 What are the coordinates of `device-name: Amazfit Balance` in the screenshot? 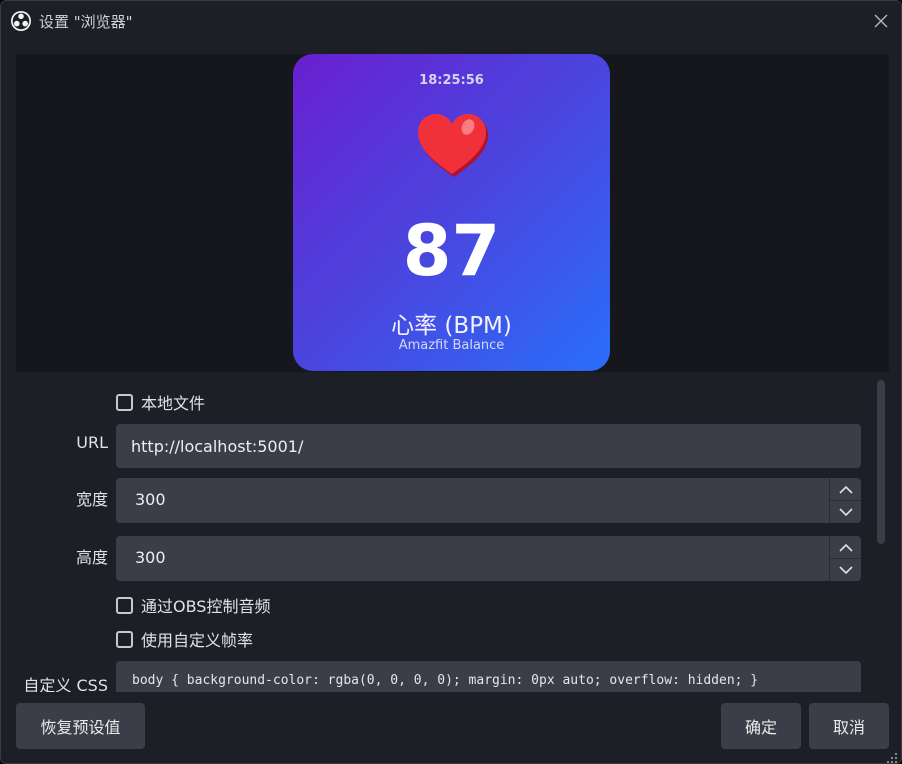 It's located at (451, 345).